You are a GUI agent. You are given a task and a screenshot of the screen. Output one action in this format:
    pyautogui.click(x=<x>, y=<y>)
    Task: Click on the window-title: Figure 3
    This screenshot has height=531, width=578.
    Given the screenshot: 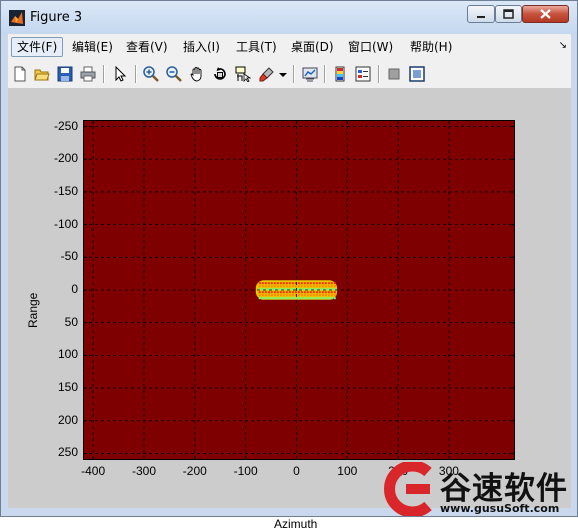 What is the action you would take?
    pyautogui.click(x=56, y=17)
    